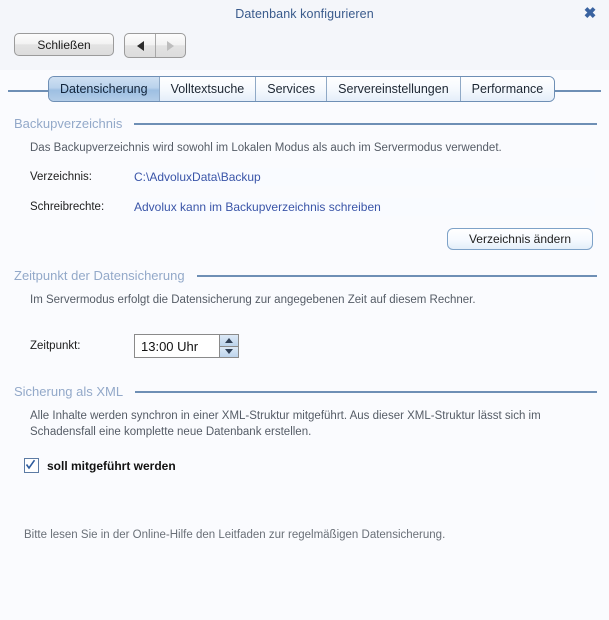  I want to click on forward-button, so click(170, 45).